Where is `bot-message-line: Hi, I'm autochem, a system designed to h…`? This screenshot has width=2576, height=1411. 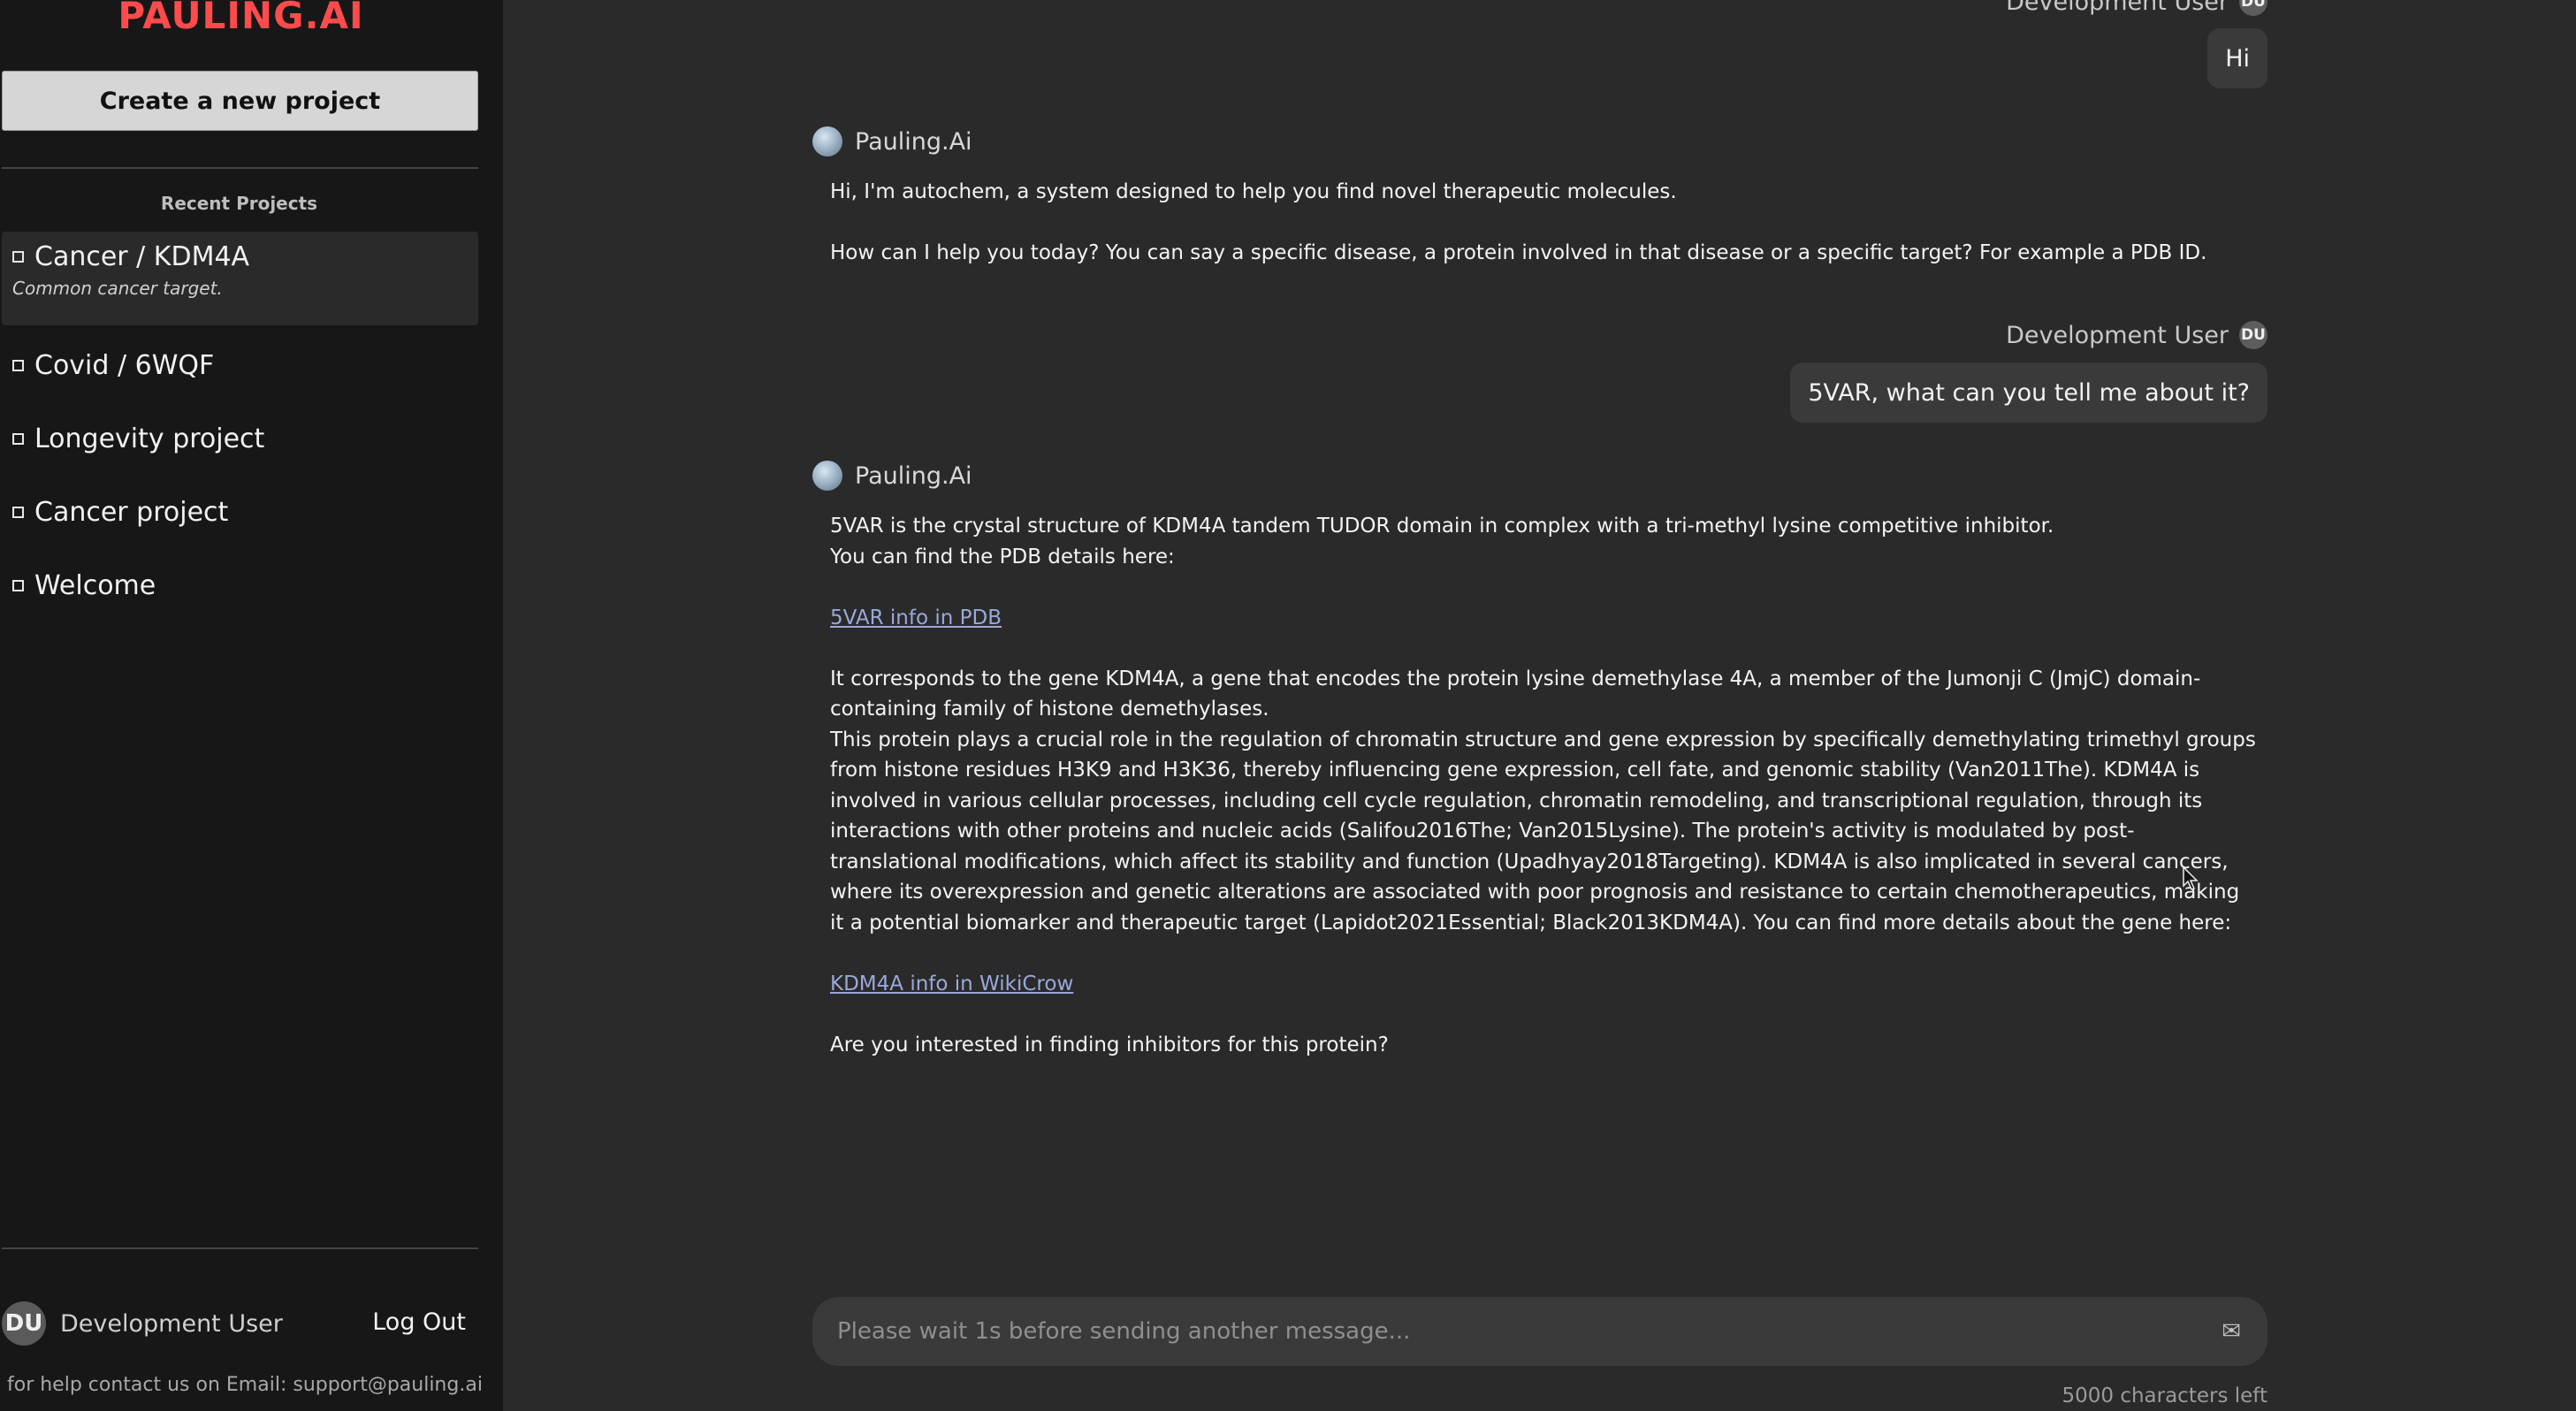 bot-message-line: Hi, I'm autochem, a system designed to h… is located at coordinates (1253, 191).